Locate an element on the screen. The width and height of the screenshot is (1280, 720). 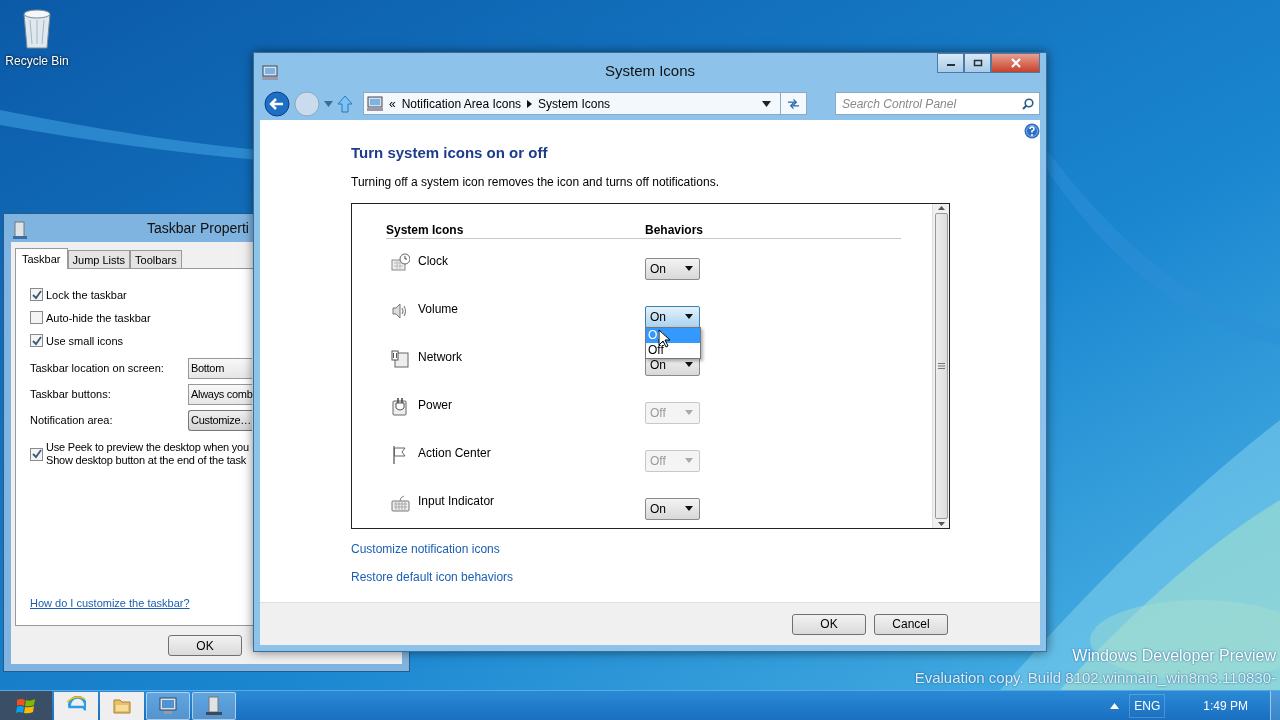
clock-icon is located at coordinates (400, 262).